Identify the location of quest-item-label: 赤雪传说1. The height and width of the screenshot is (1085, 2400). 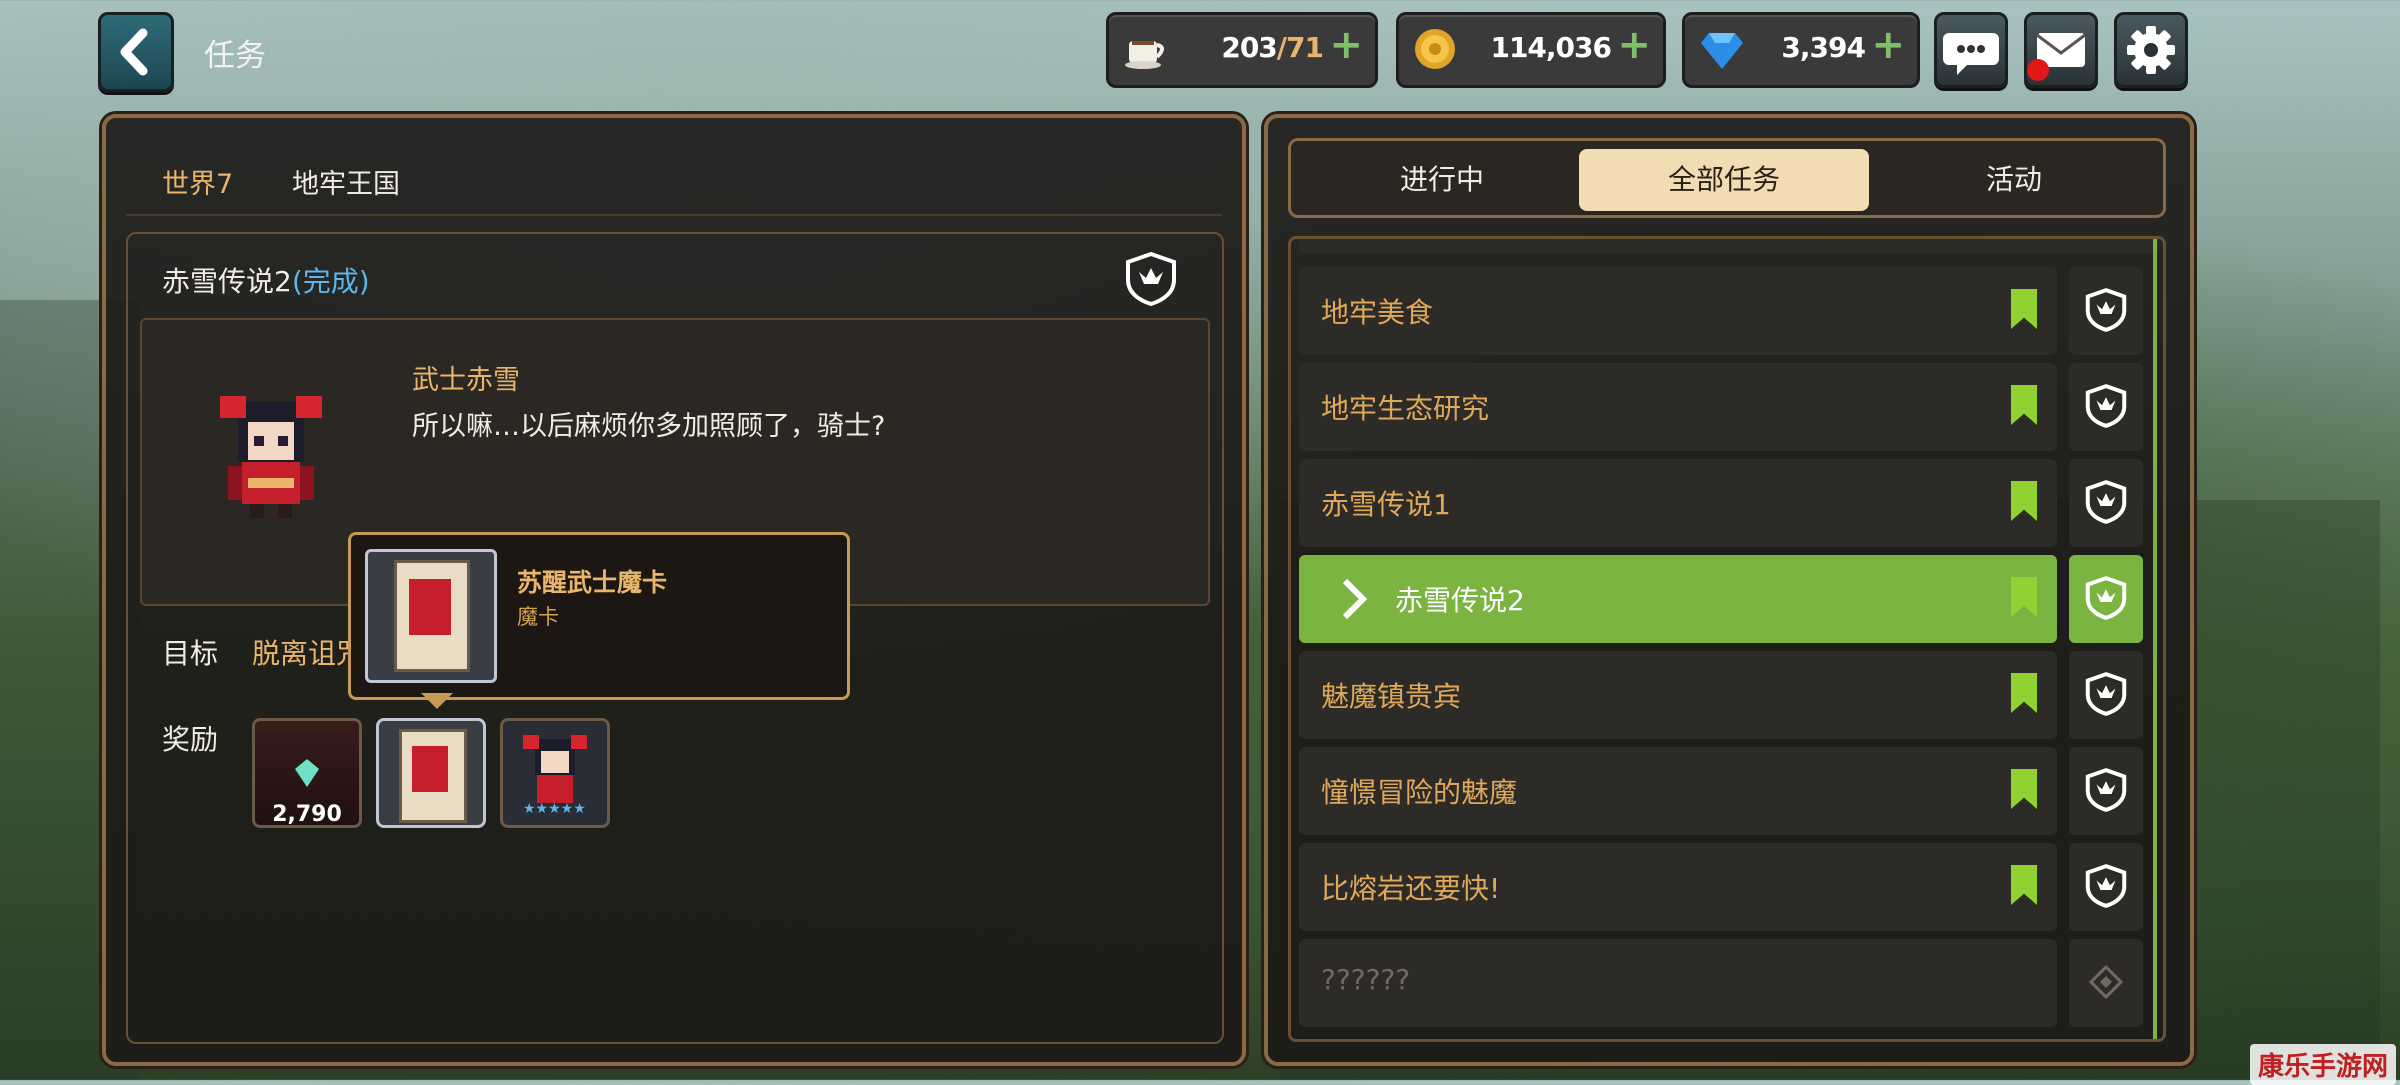
(1386, 504).